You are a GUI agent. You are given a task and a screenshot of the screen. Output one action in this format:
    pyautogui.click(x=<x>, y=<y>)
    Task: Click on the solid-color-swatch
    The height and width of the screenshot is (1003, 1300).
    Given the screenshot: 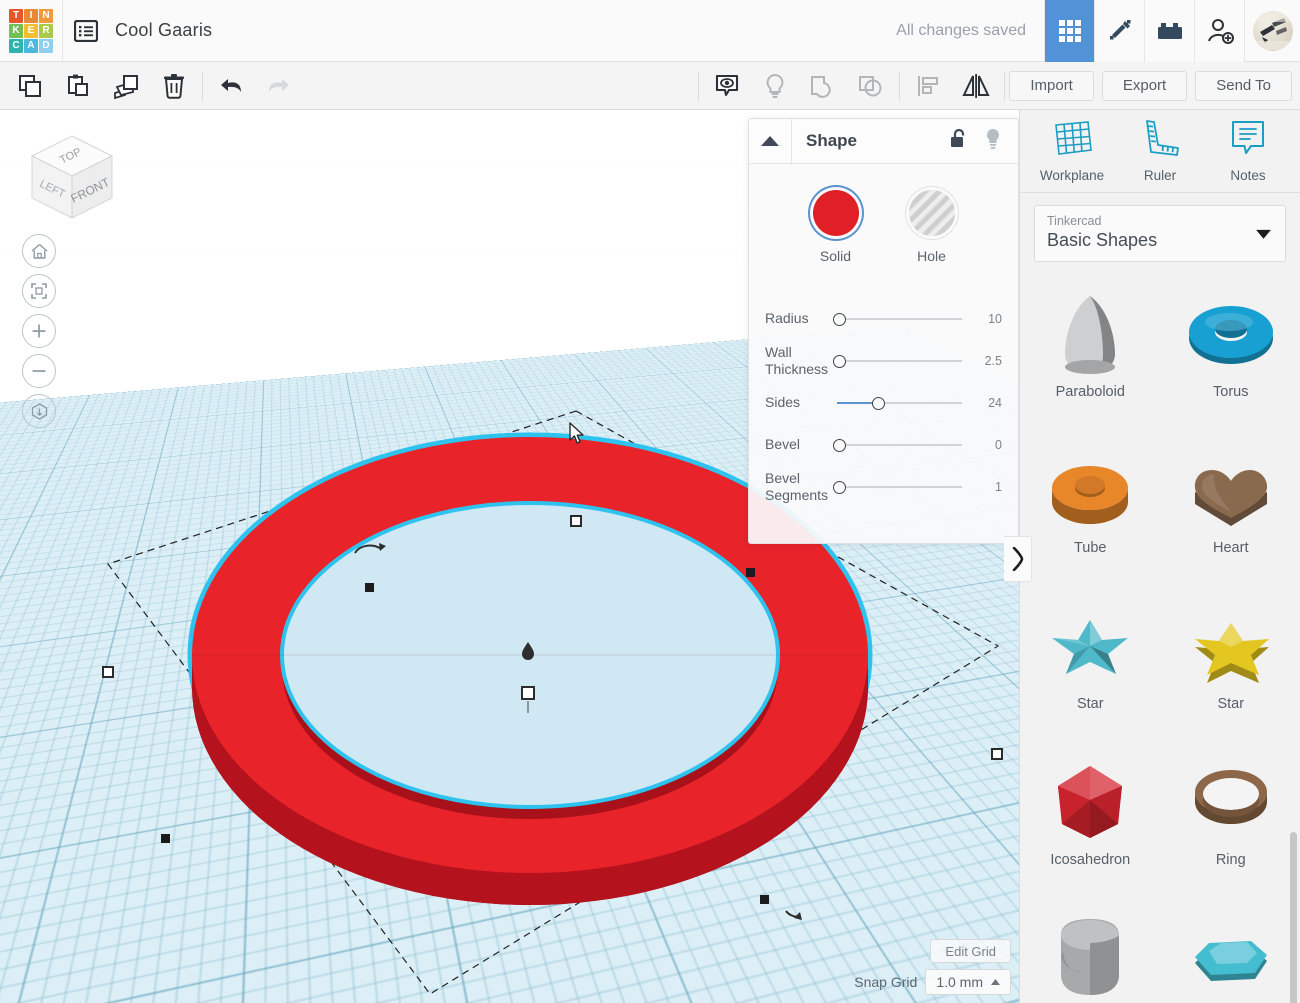 What is the action you would take?
    pyautogui.click(x=835, y=213)
    